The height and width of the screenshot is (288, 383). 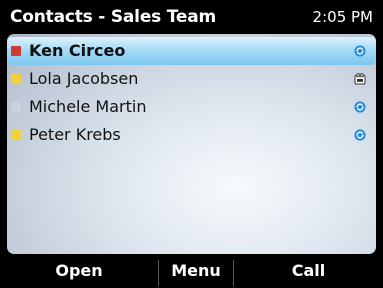 I want to click on contact-row-lola-jacobsen: Lola Jacobsen, so click(x=191, y=79).